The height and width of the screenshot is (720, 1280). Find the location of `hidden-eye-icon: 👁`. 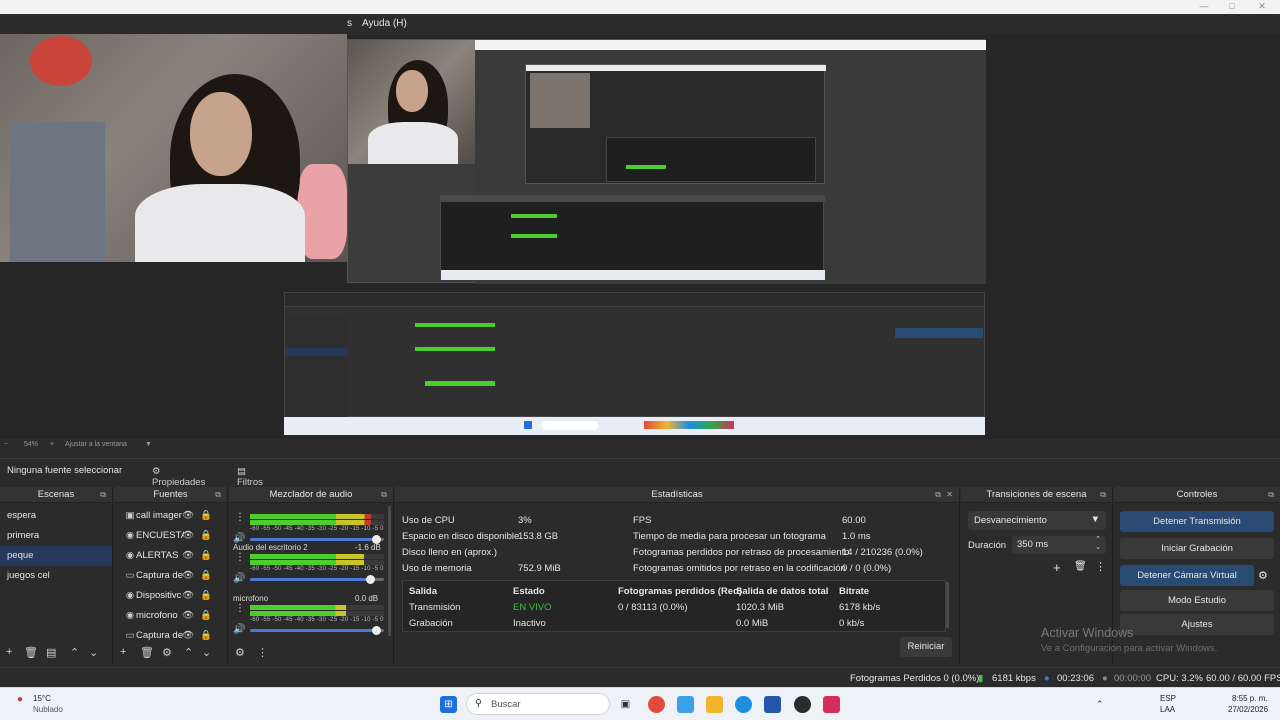

hidden-eye-icon: 👁 is located at coordinates (188, 516).